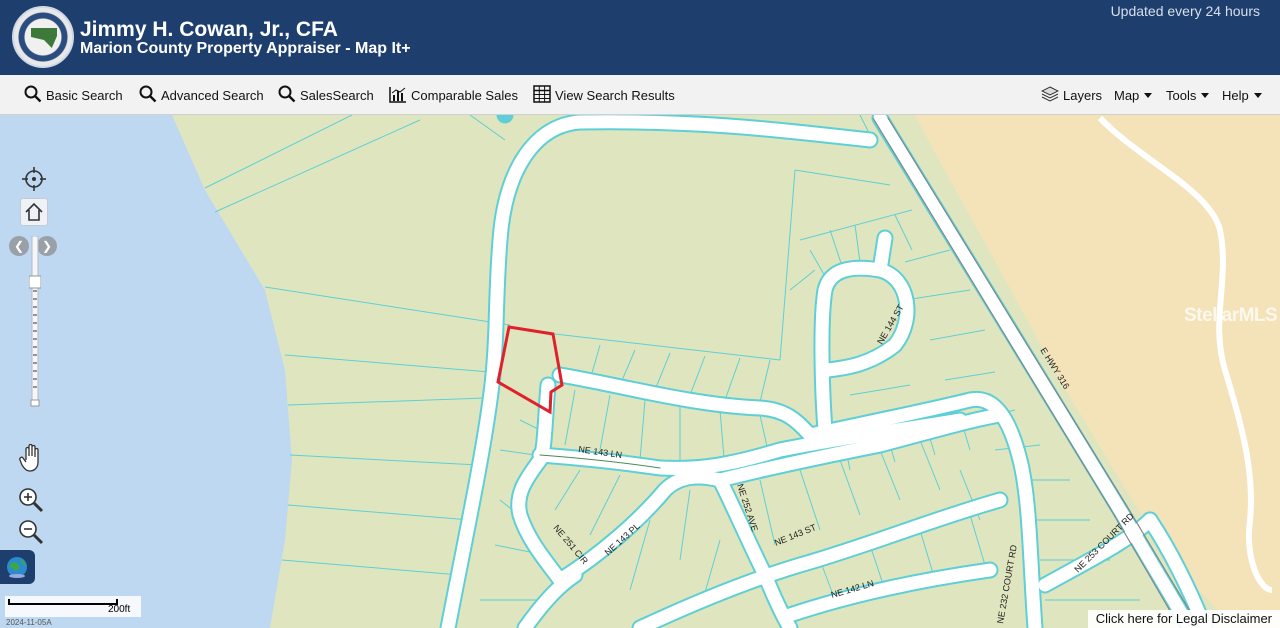  Describe the element at coordinates (398, 95) in the screenshot. I see `bar-chart-icon` at that location.